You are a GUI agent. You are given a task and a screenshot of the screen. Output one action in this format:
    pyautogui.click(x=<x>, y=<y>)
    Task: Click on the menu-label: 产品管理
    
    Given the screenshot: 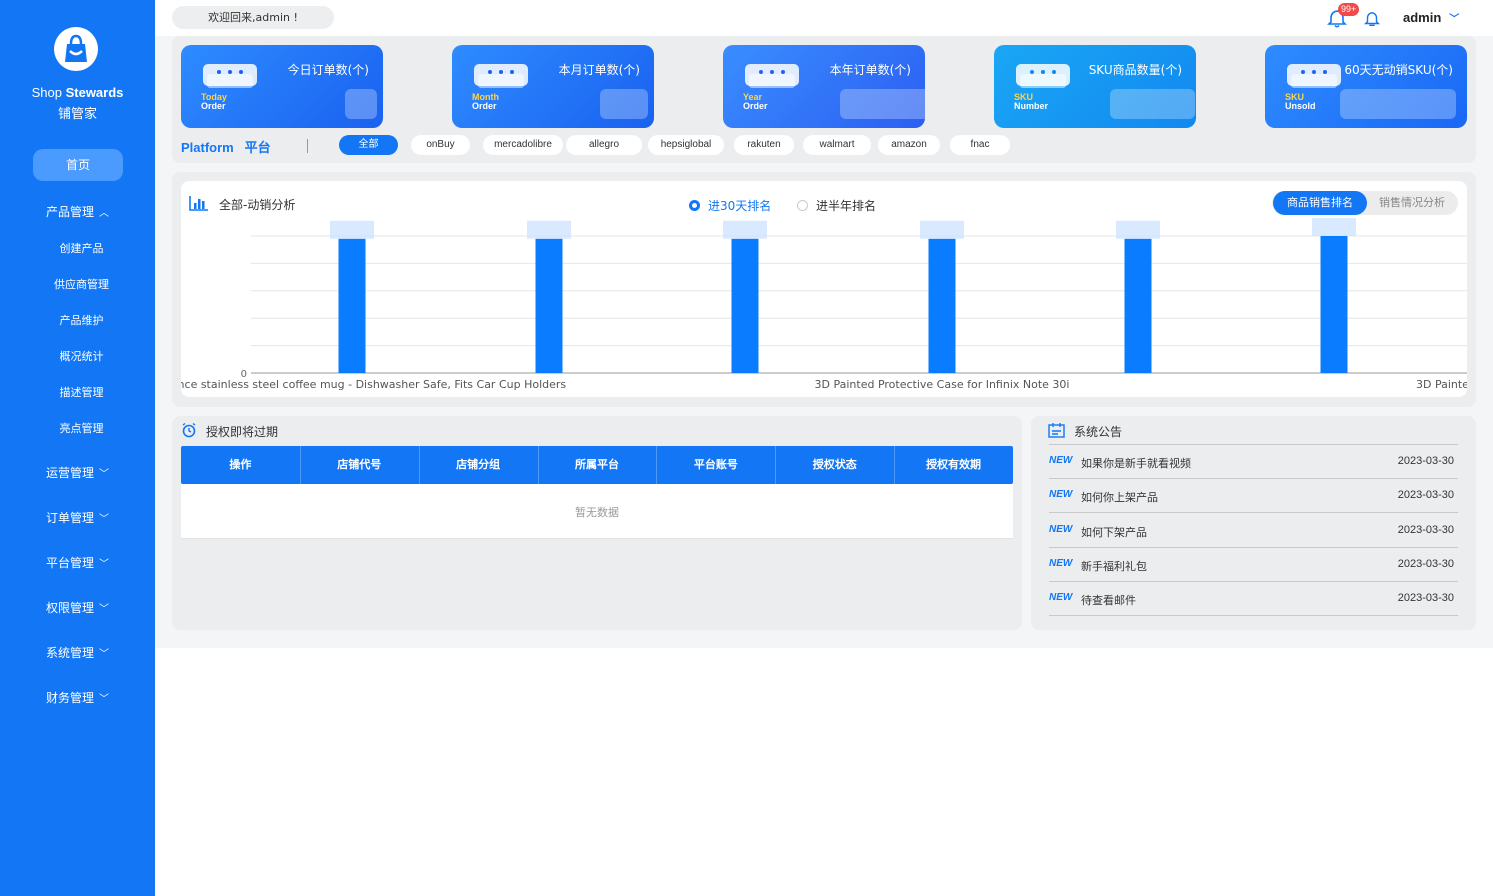 What is the action you would take?
    pyautogui.click(x=69, y=212)
    